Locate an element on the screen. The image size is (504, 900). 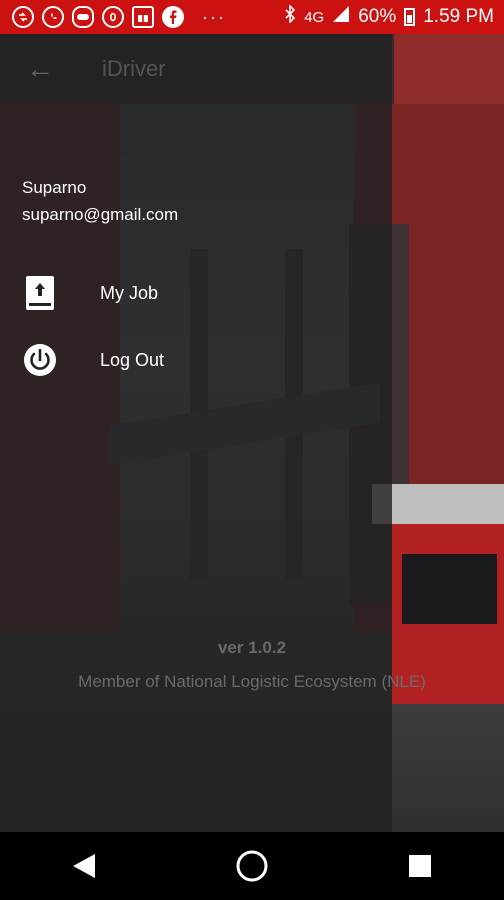
network-type-label: 4G is located at coordinates (314, 17).